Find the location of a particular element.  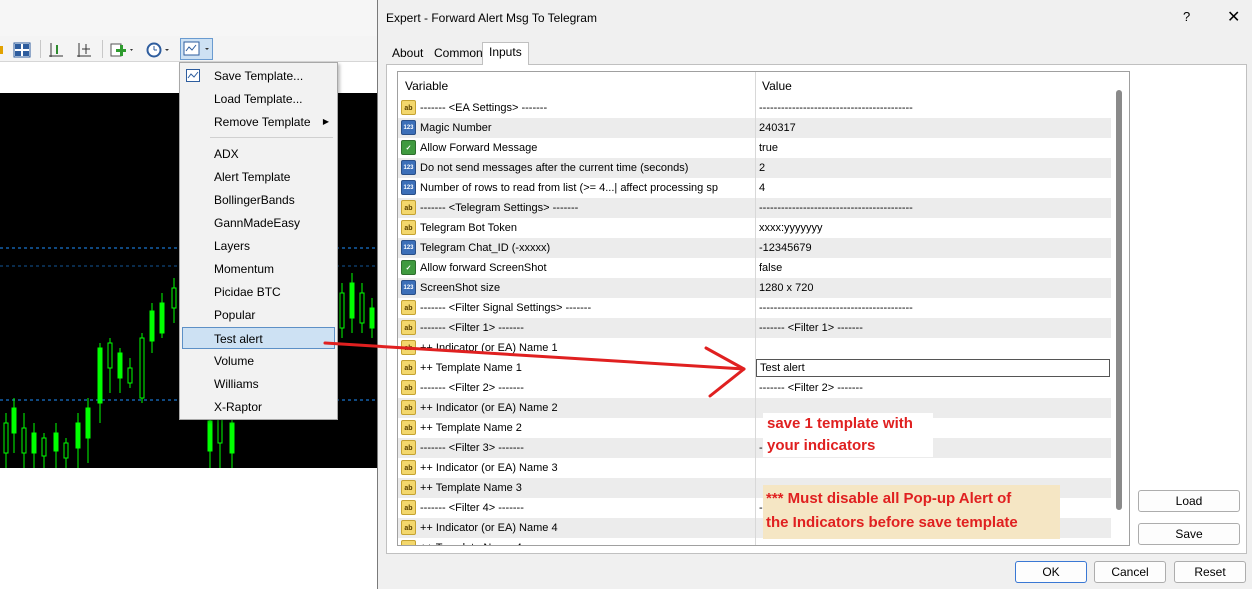

add-indicator-icon is located at coordinates (123, 50).